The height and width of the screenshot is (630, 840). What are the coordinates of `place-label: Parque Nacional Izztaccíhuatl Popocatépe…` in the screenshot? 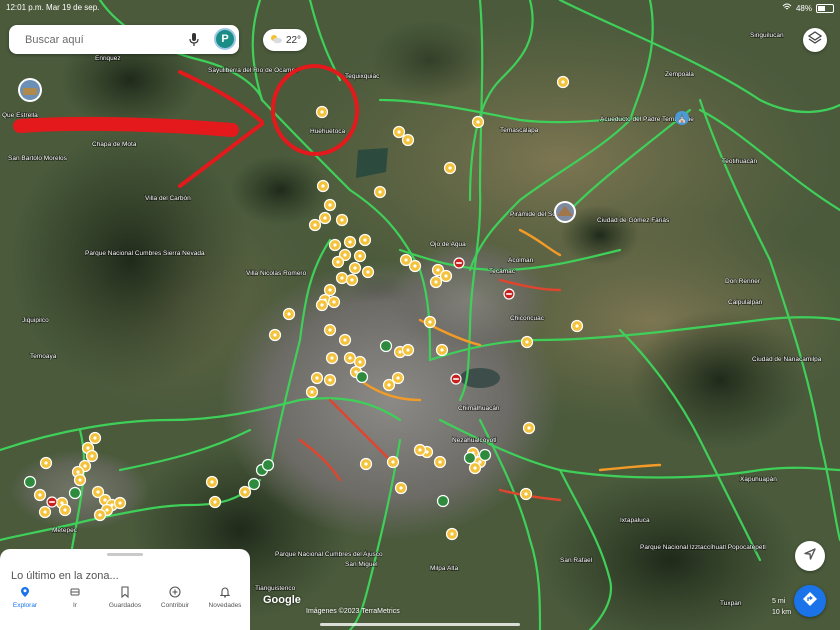 It's located at (703, 547).